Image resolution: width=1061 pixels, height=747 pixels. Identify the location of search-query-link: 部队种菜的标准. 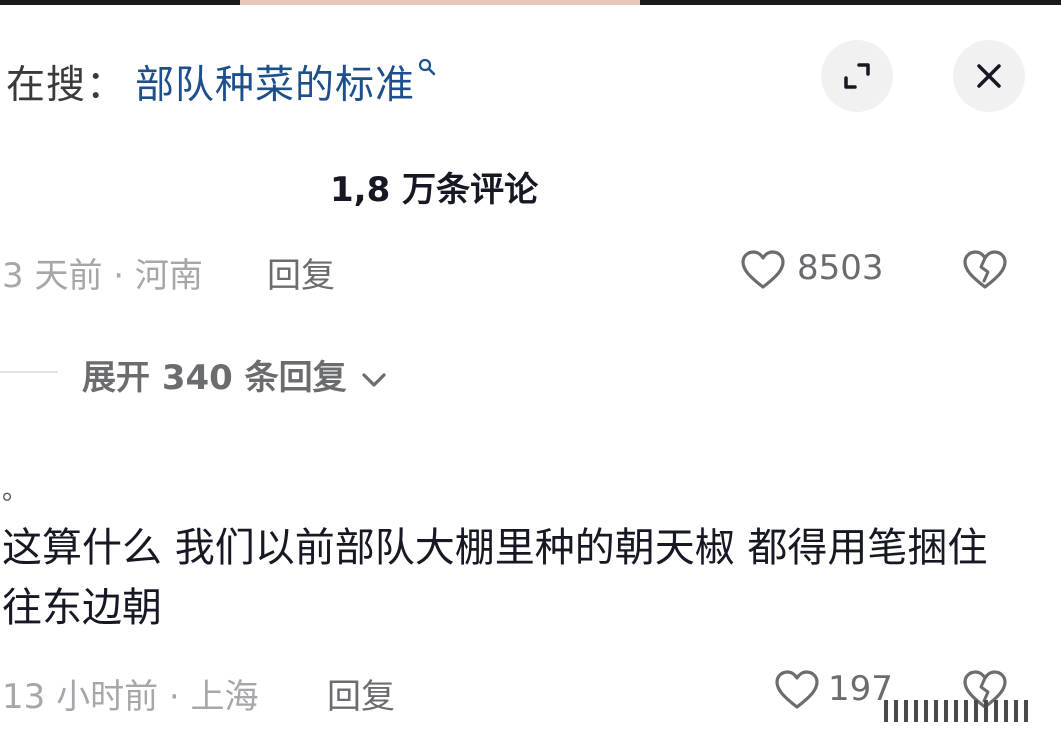
(285, 82).